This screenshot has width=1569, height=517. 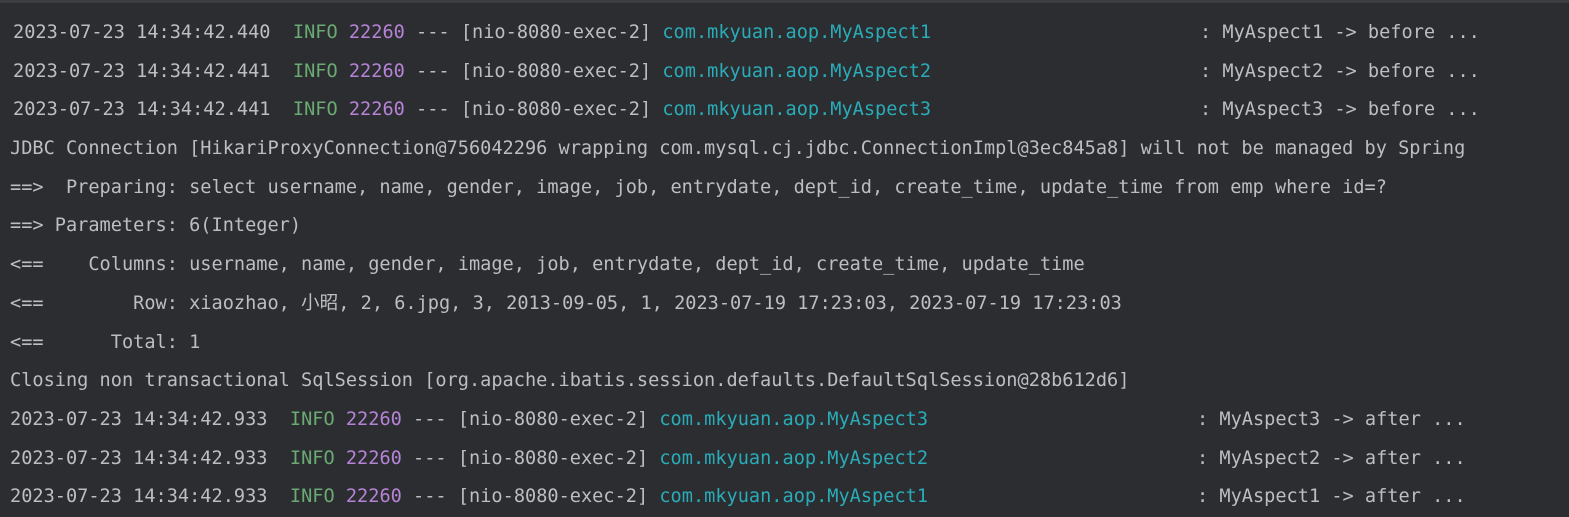 I want to click on console-top-border, so click(x=784, y=1).